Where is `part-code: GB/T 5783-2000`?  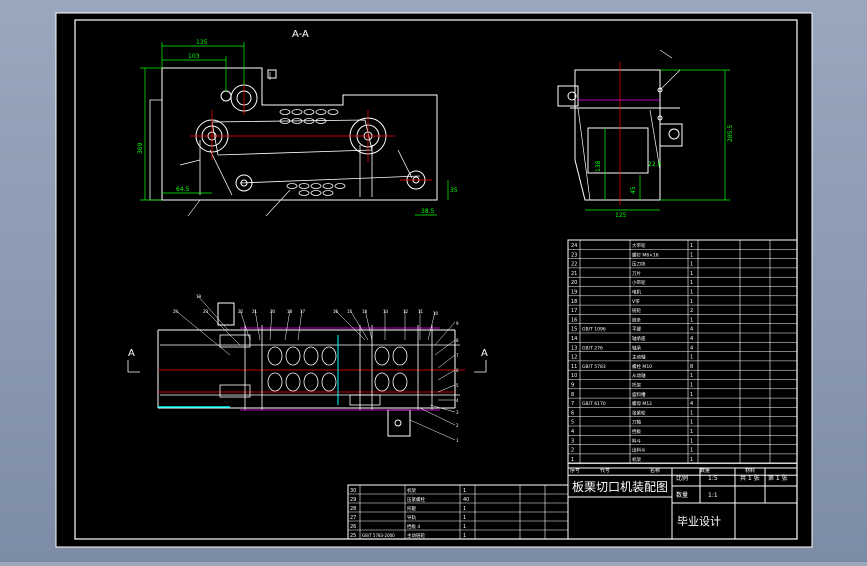
part-code: GB/T 5783-2000 is located at coordinates (378, 535).